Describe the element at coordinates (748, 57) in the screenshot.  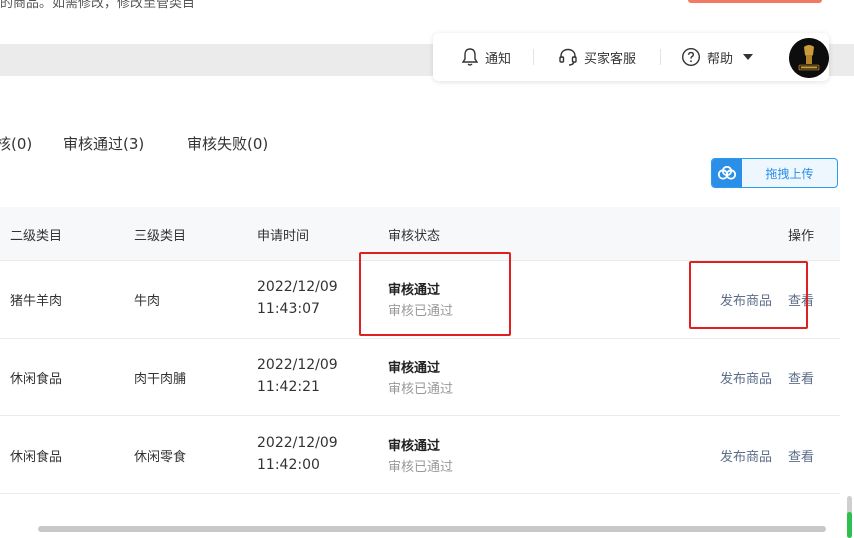
I see `caret-down-icon` at that location.